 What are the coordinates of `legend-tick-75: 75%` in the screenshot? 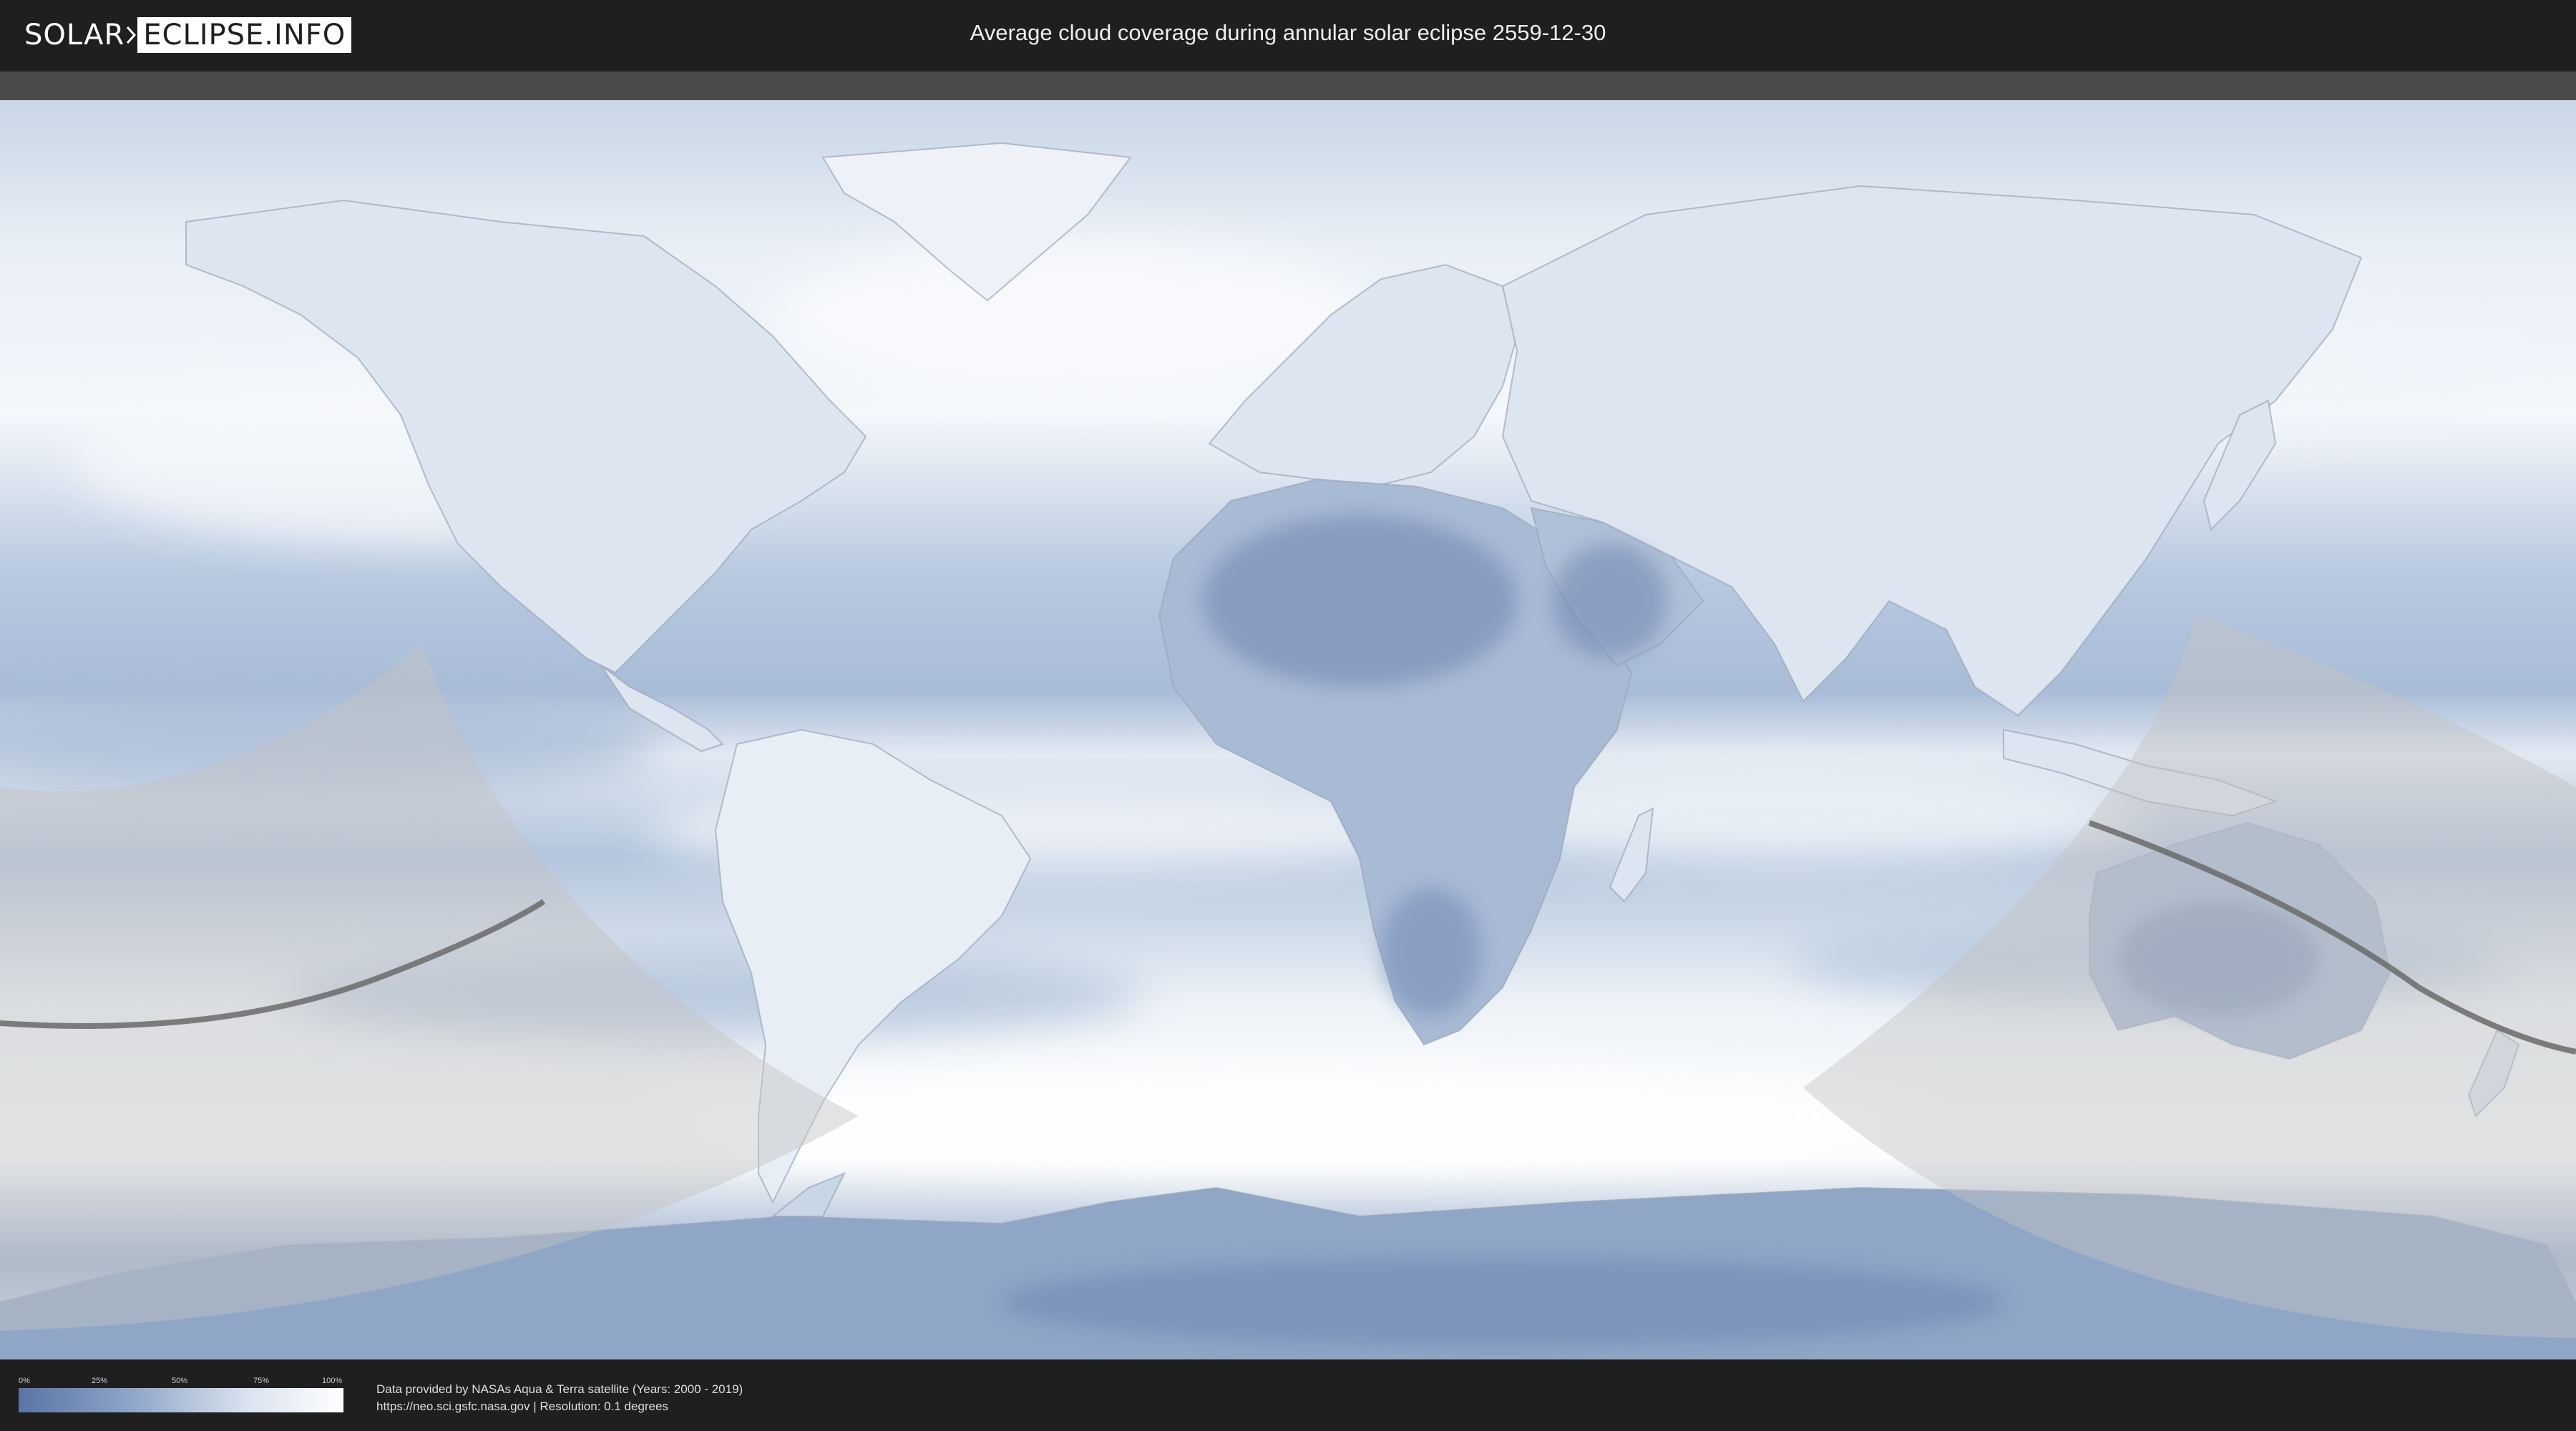 It's located at (261, 1381).